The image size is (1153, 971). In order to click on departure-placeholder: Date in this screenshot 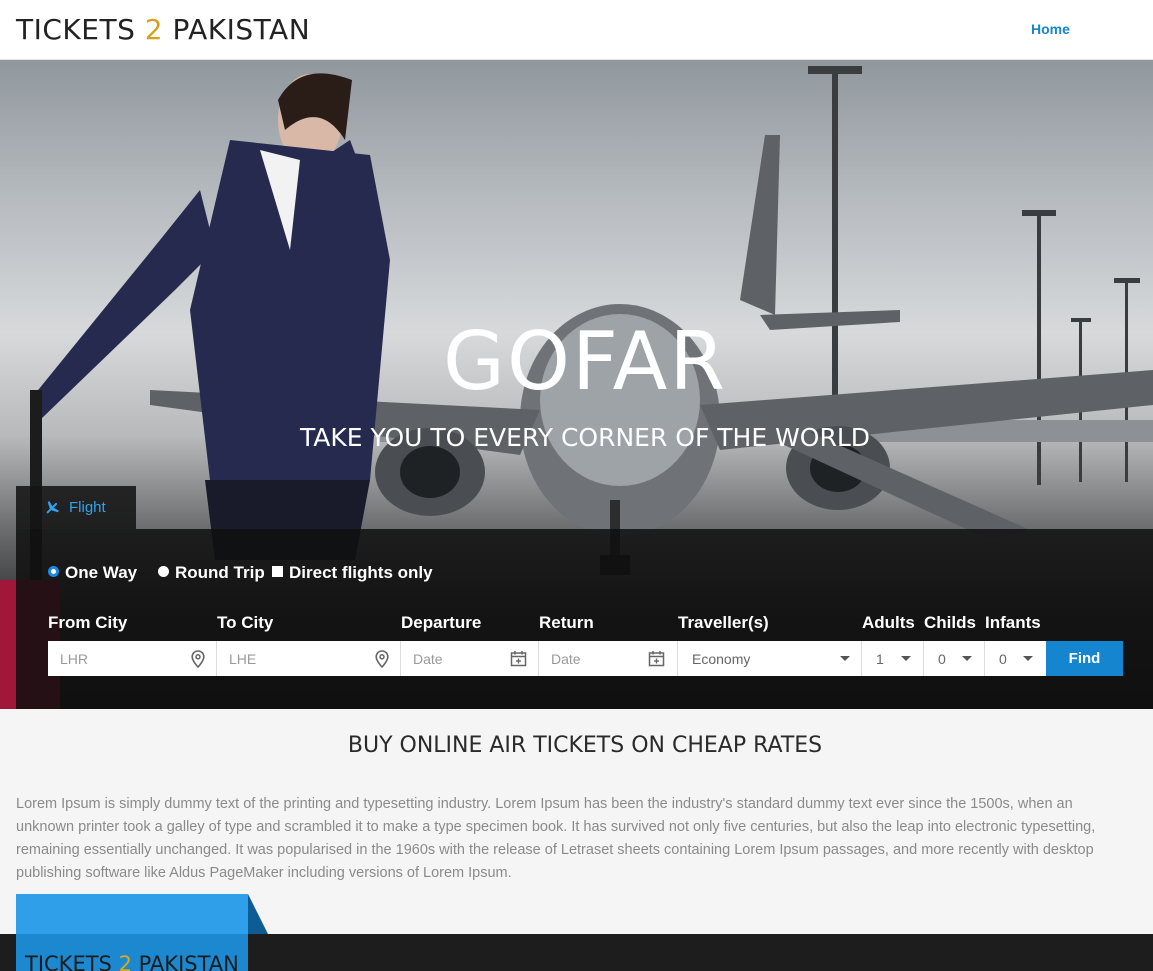, I will do `click(428, 659)`.